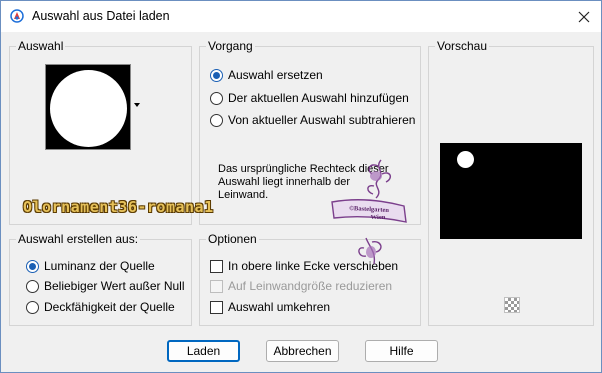  What do you see at coordinates (318, 98) in the screenshot?
I see `radio-label: Der aktuellen Auswahl hinzufügen` at bounding box center [318, 98].